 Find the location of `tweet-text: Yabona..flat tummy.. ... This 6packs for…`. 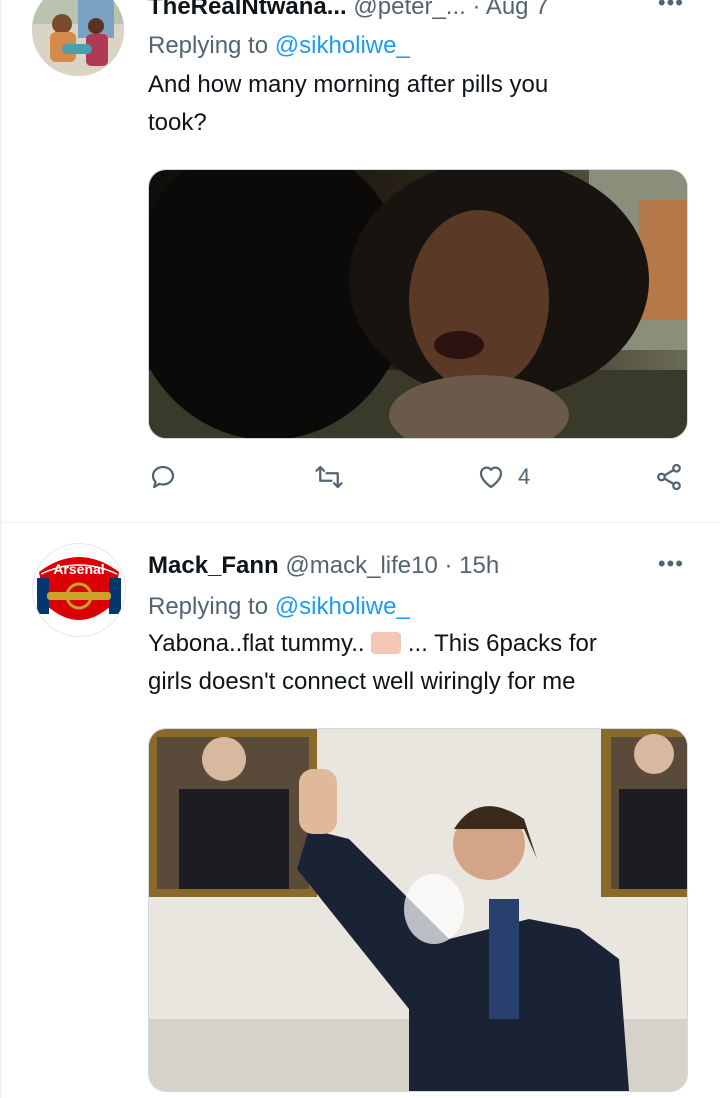

tweet-text: Yabona..flat tummy.. ... This 6packs for… is located at coordinates (418, 663).